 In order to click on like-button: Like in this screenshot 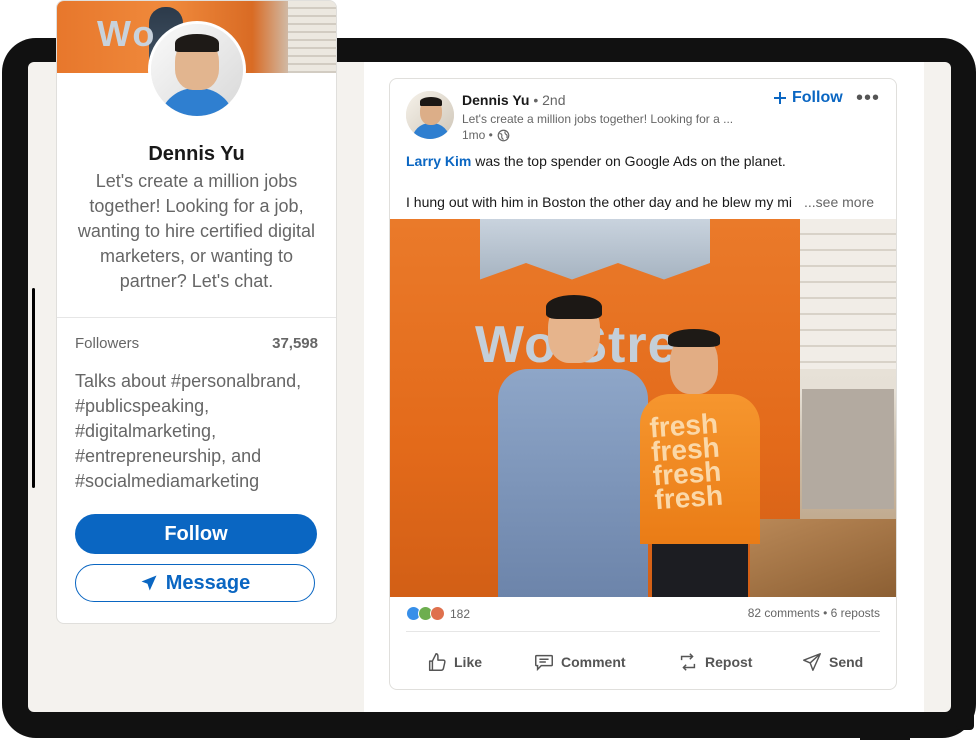, I will do `click(454, 662)`.